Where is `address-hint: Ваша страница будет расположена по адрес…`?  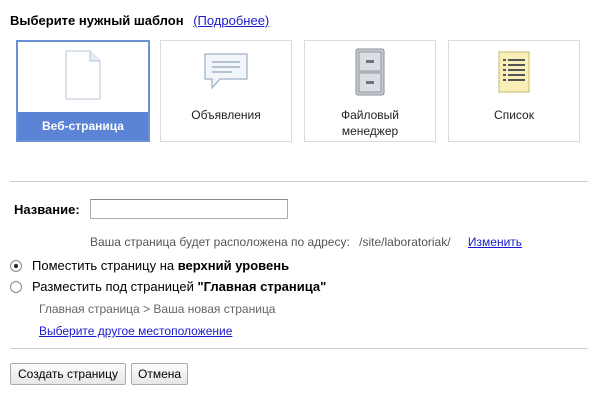
address-hint: Ваша страница будет расположена по адрес… is located at coordinates (306, 242).